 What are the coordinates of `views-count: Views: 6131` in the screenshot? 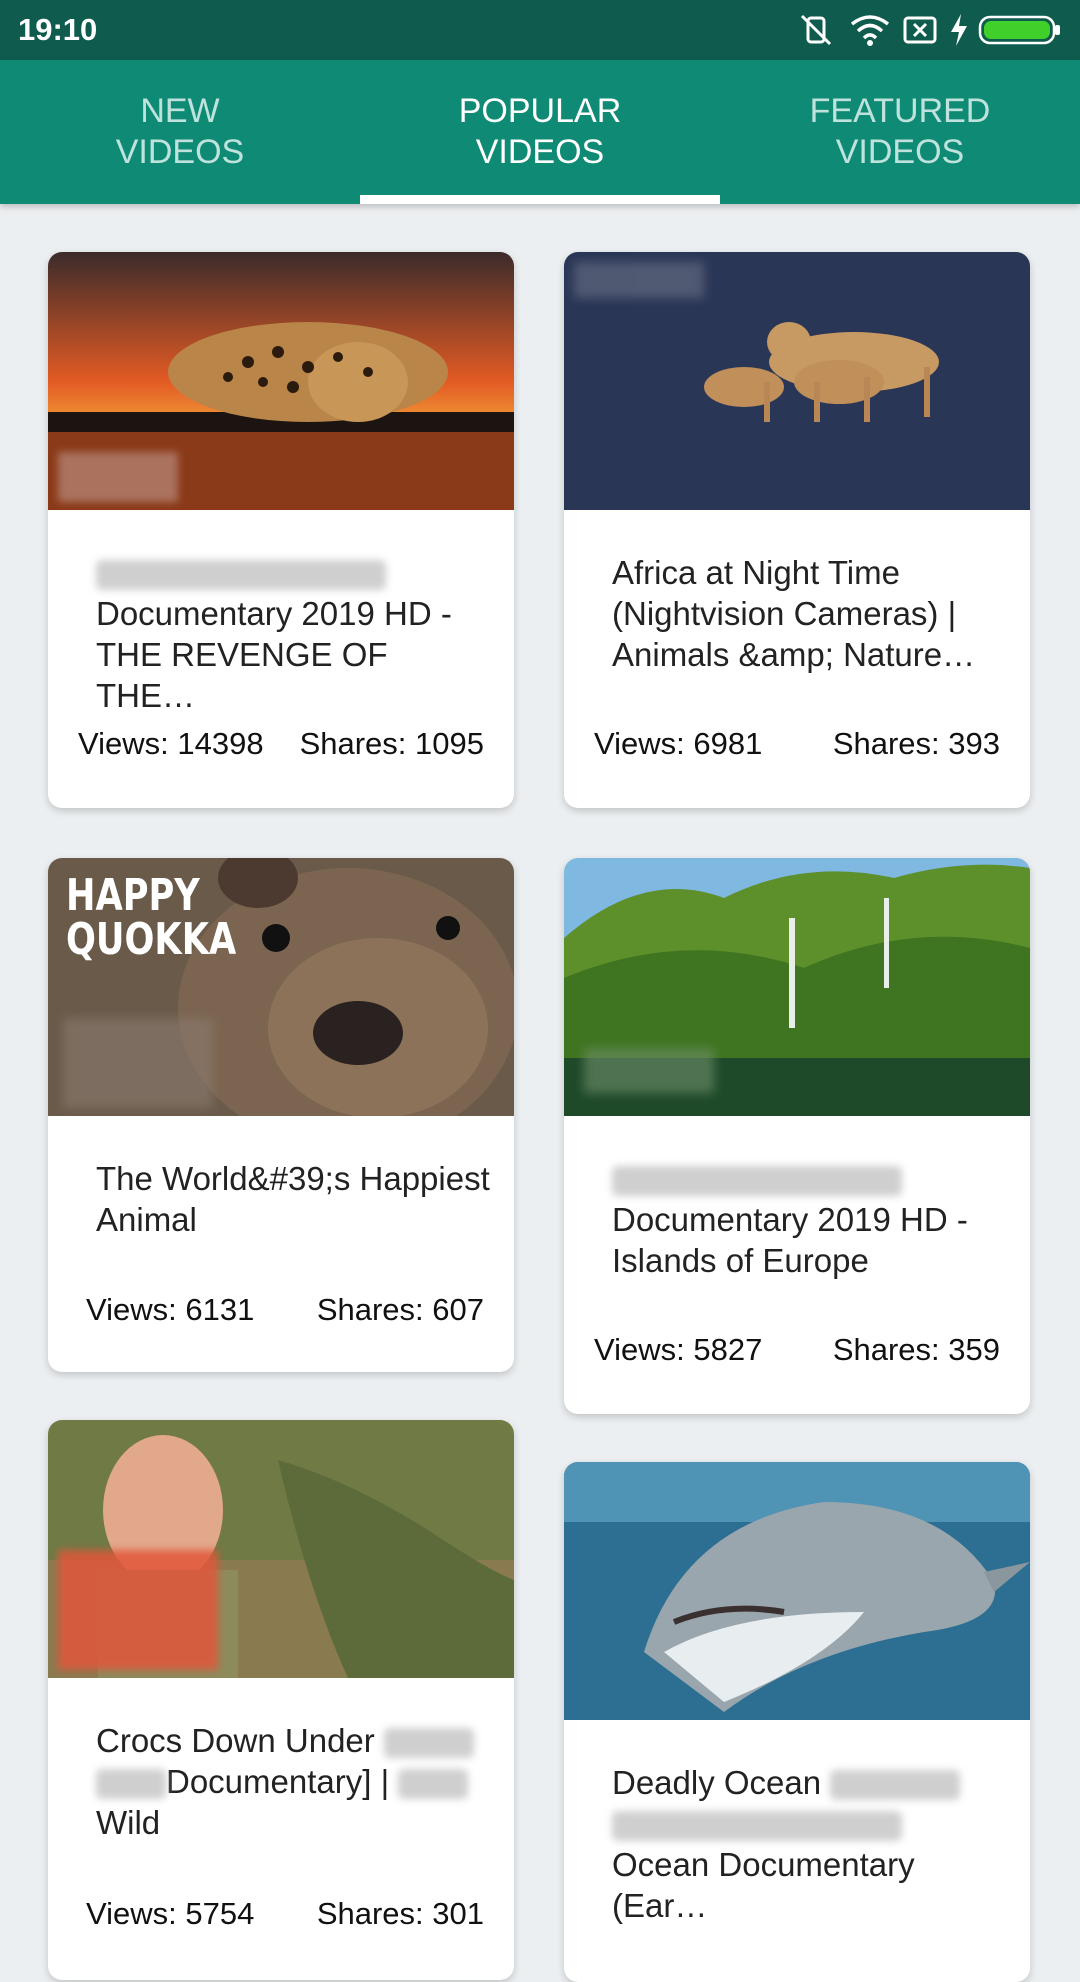 It's located at (170, 1309).